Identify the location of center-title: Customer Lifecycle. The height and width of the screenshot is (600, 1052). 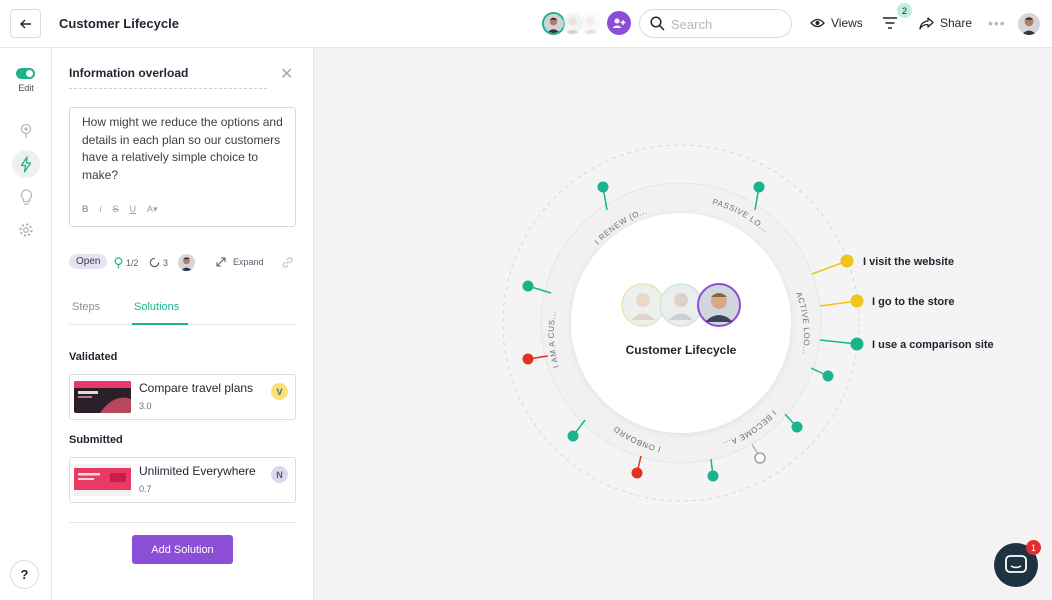
(681, 350).